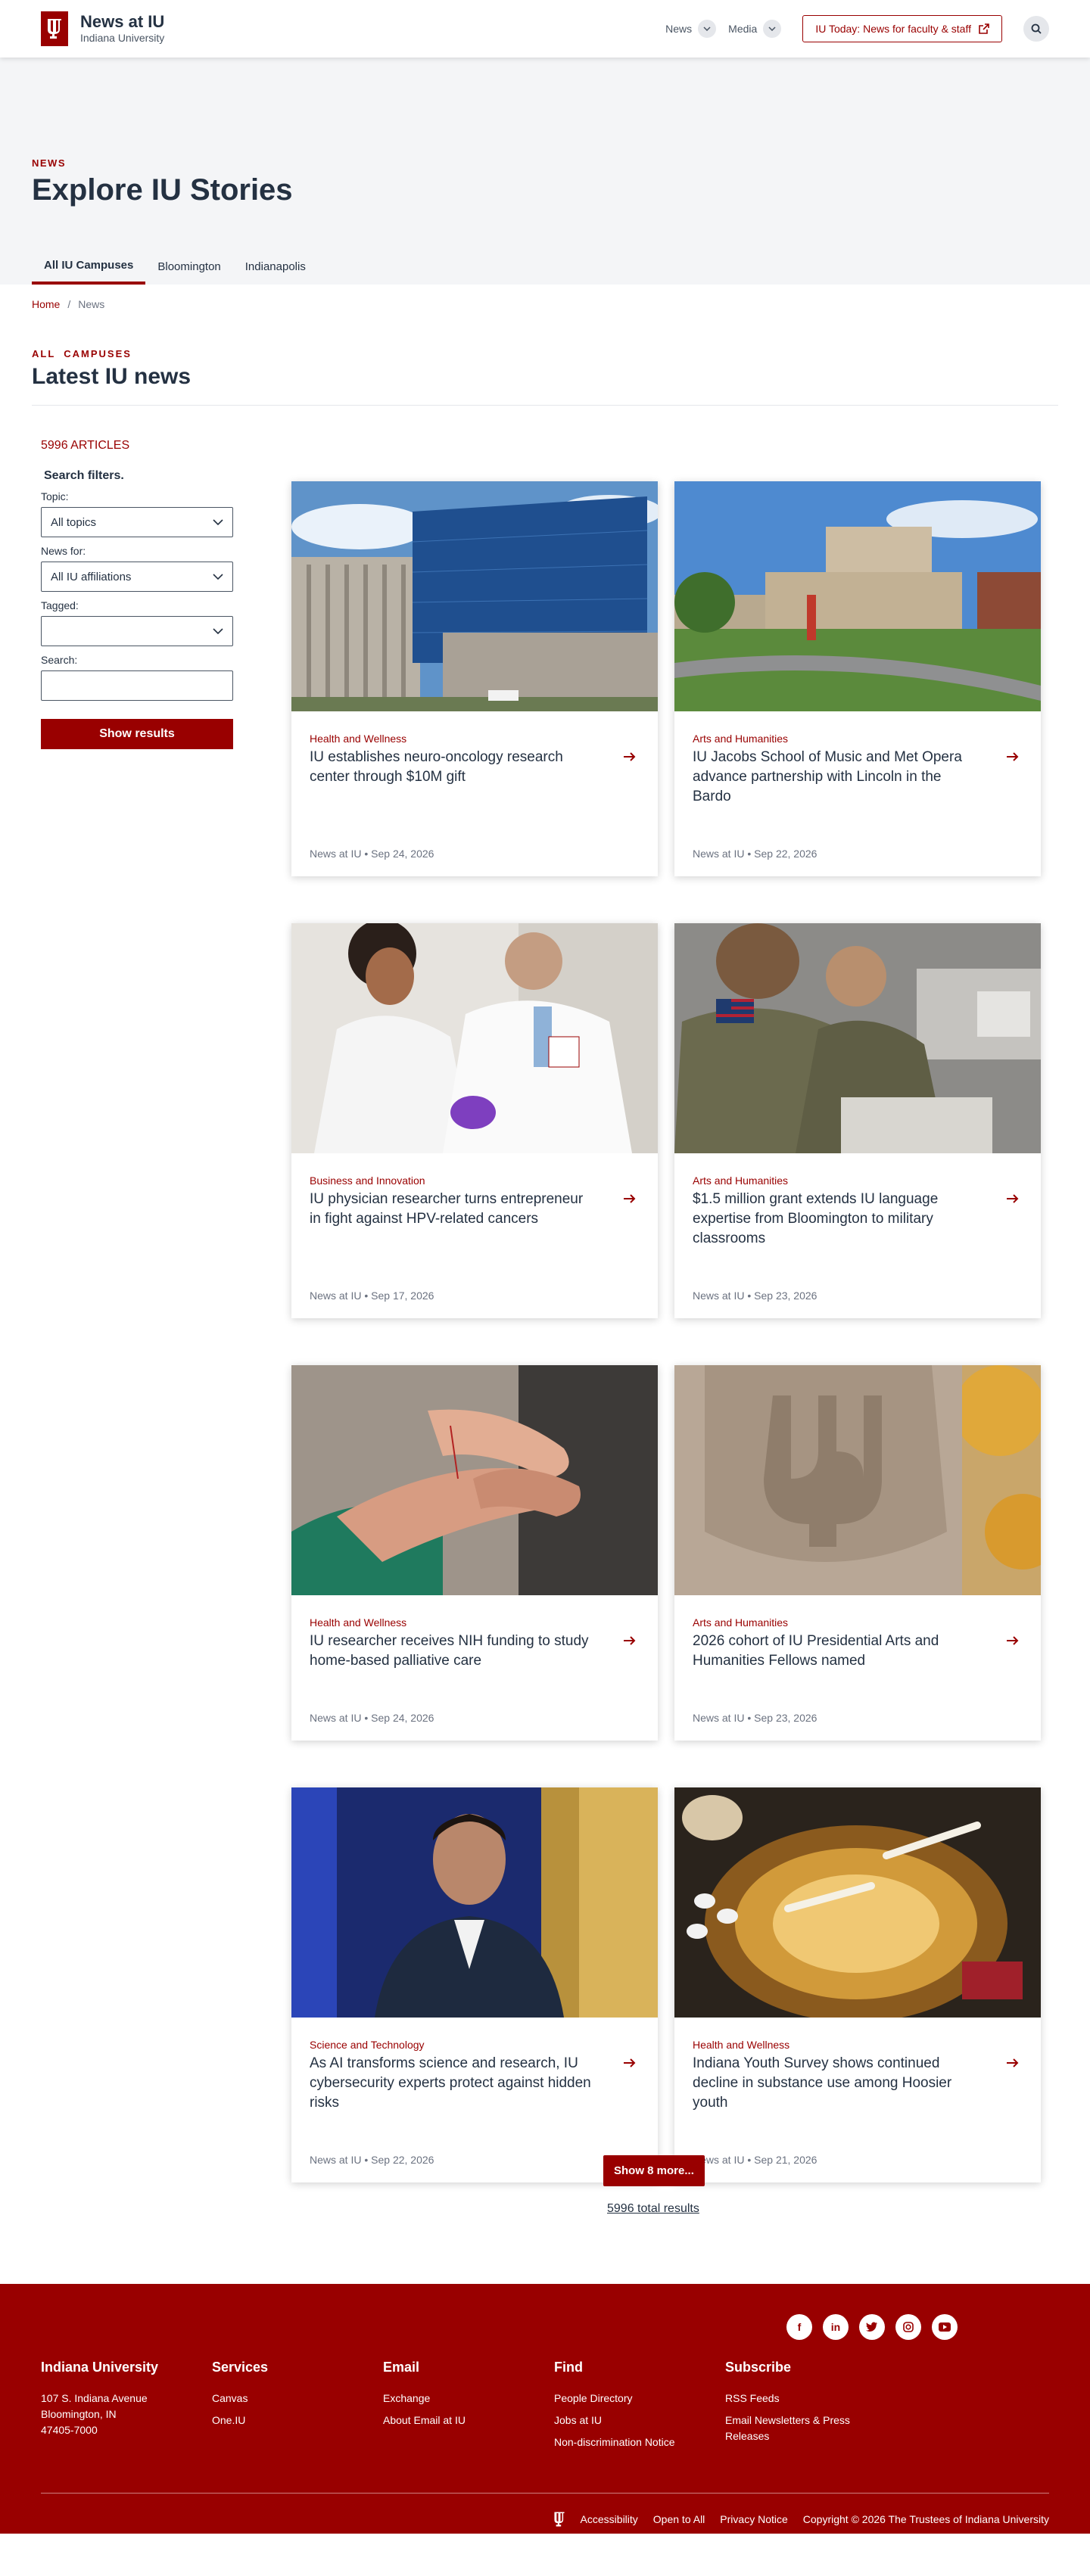  What do you see at coordinates (691, 29) in the screenshot?
I see `nav-news: News` at bounding box center [691, 29].